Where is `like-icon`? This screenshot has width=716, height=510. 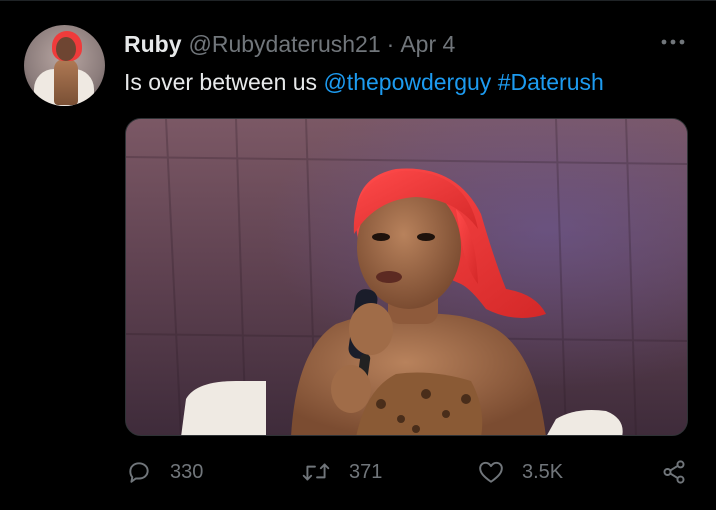 like-icon is located at coordinates (491, 472).